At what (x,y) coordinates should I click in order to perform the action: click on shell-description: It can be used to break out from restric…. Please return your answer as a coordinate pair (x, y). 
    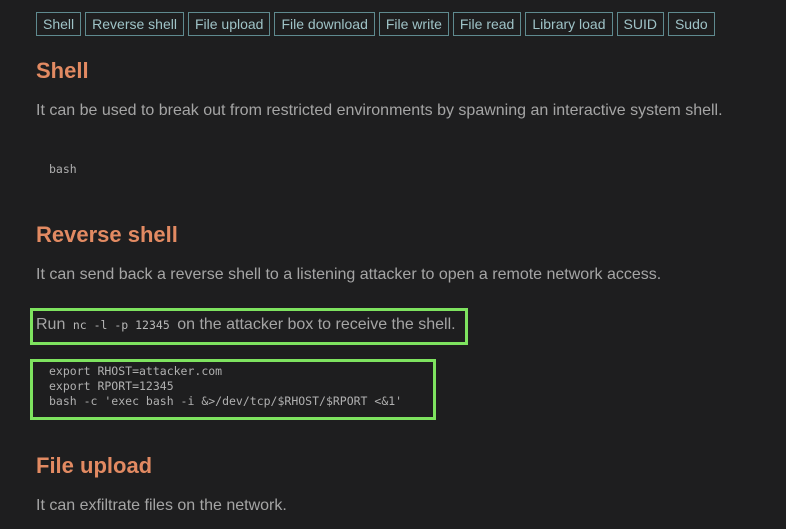
    Looking at the image, I should click on (379, 110).